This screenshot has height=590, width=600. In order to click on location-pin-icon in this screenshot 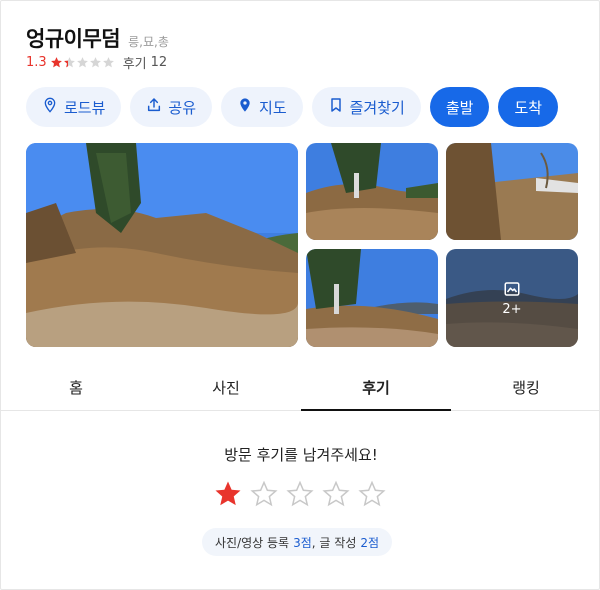, I will do `click(50, 107)`.